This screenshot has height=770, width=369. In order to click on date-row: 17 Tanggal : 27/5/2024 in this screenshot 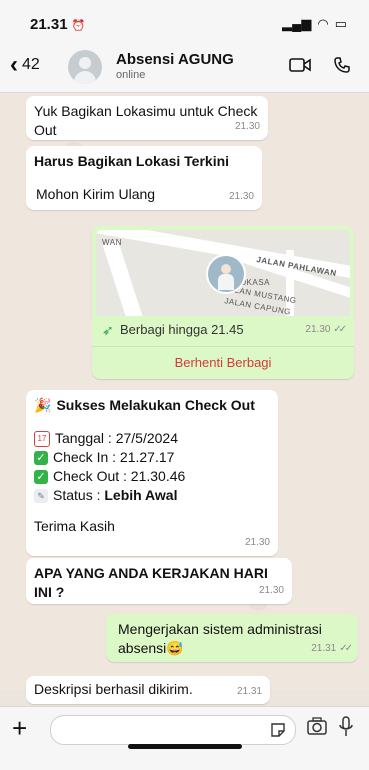, I will do `click(152, 438)`.